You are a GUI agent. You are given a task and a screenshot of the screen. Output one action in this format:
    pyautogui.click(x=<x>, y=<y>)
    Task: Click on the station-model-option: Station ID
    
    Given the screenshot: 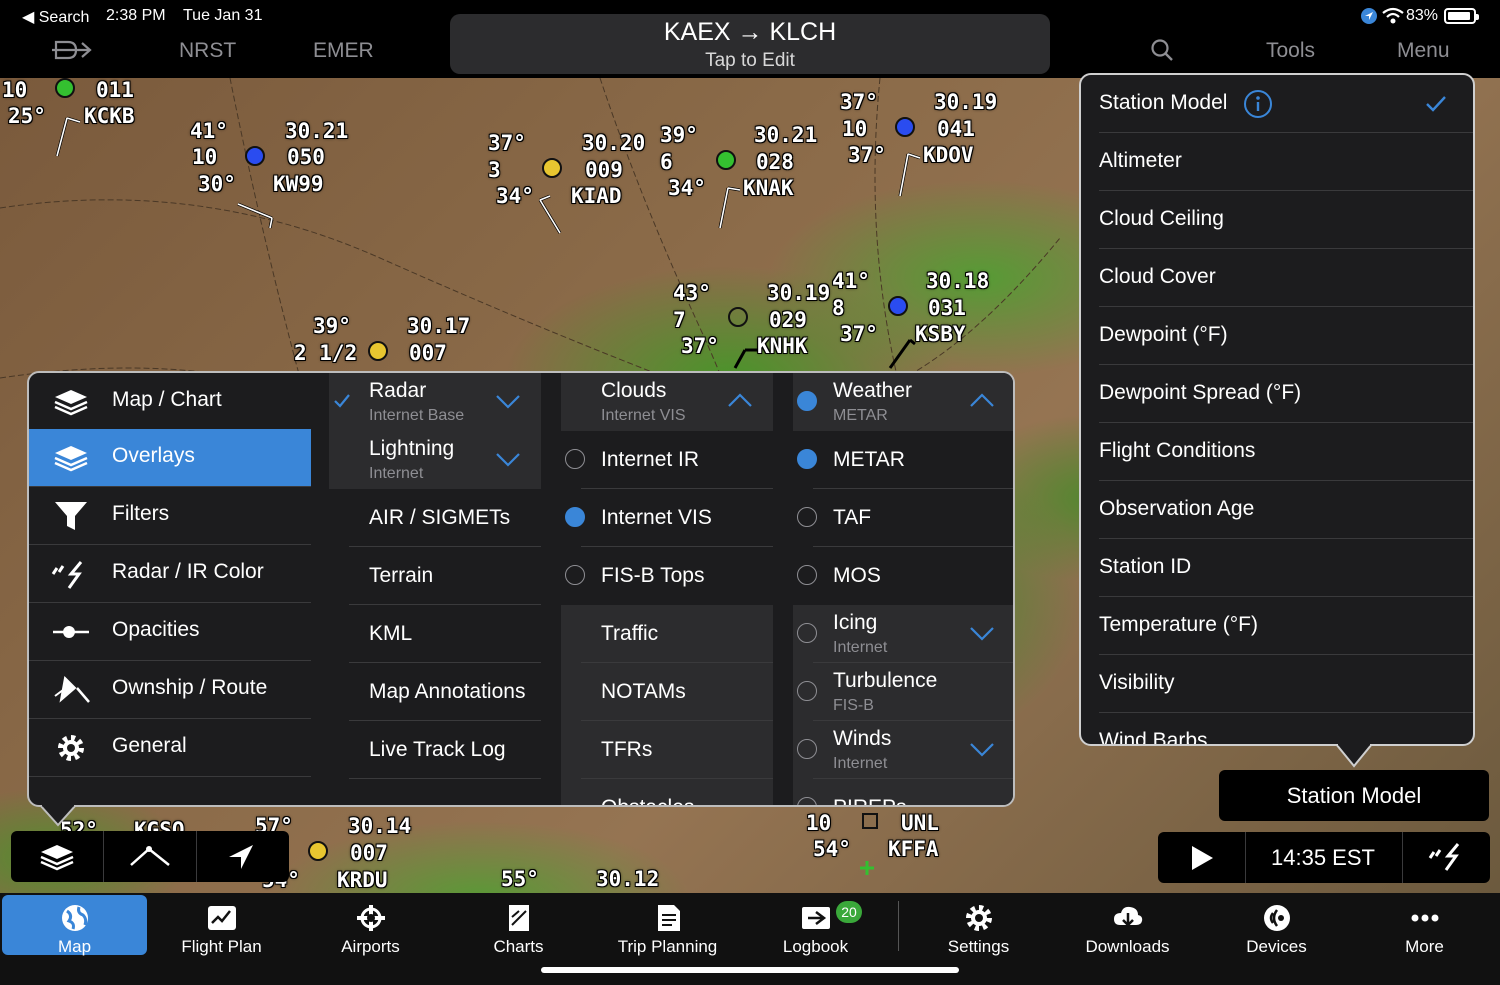 What is the action you would take?
    pyautogui.click(x=1277, y=568)
    